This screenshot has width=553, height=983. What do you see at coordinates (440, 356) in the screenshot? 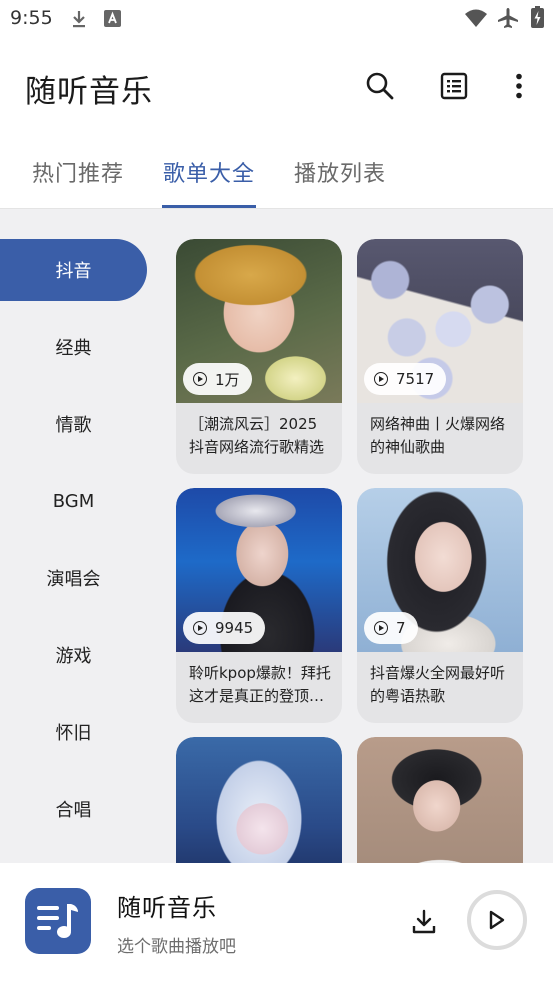
I see `playlist-card: 7517 网络神曲丨火爆网络的神仙歌曲` at bounding box center [440, 356].